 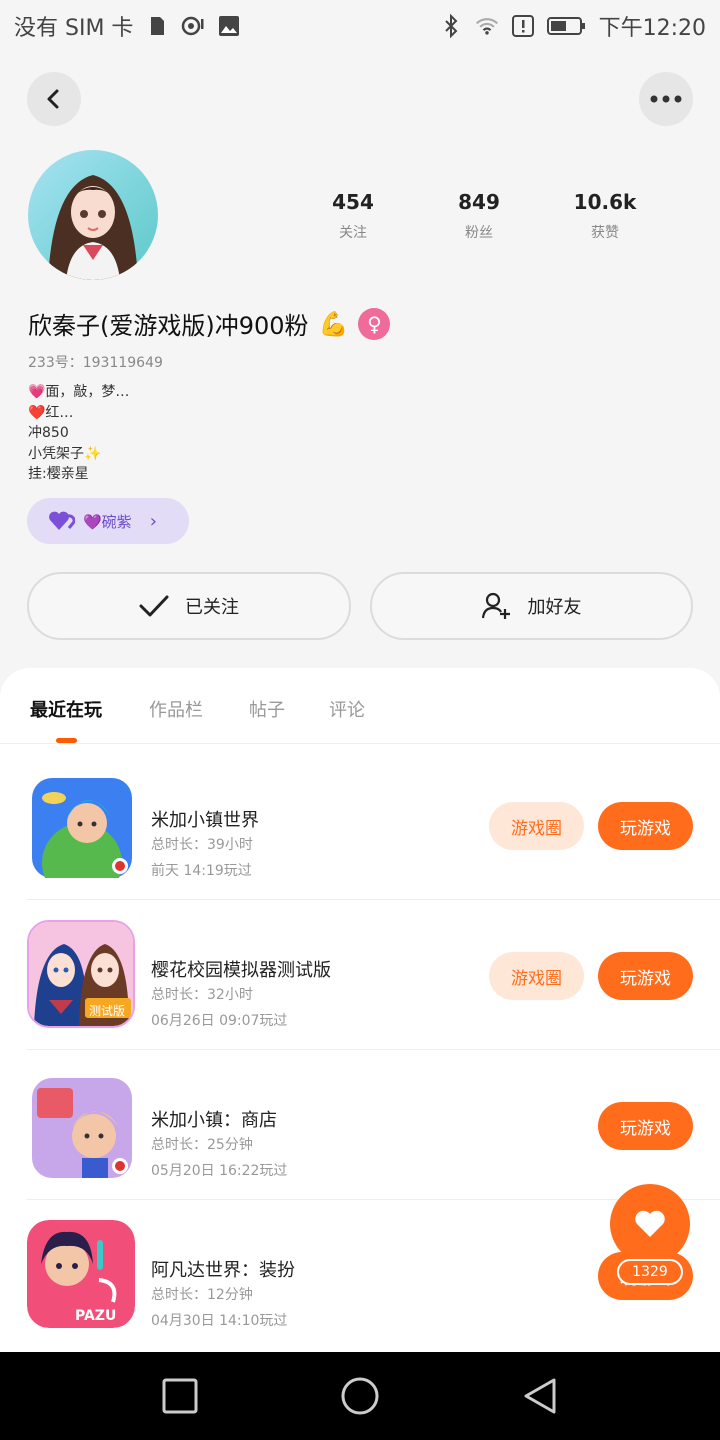 I want to click on square-icon, so click(x=180, y=1396).